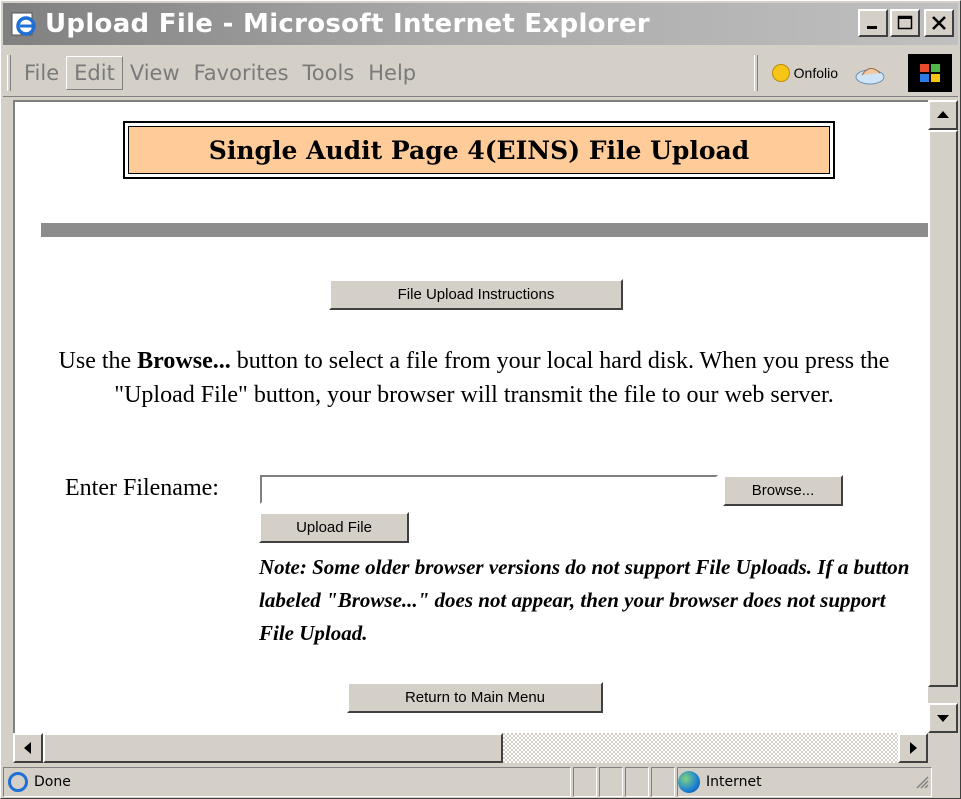 The width and height of the screenshot is (961, 799). I want to click on page-banner: Single Audit Page 4(EINS) File Upload, so click(479, 150).